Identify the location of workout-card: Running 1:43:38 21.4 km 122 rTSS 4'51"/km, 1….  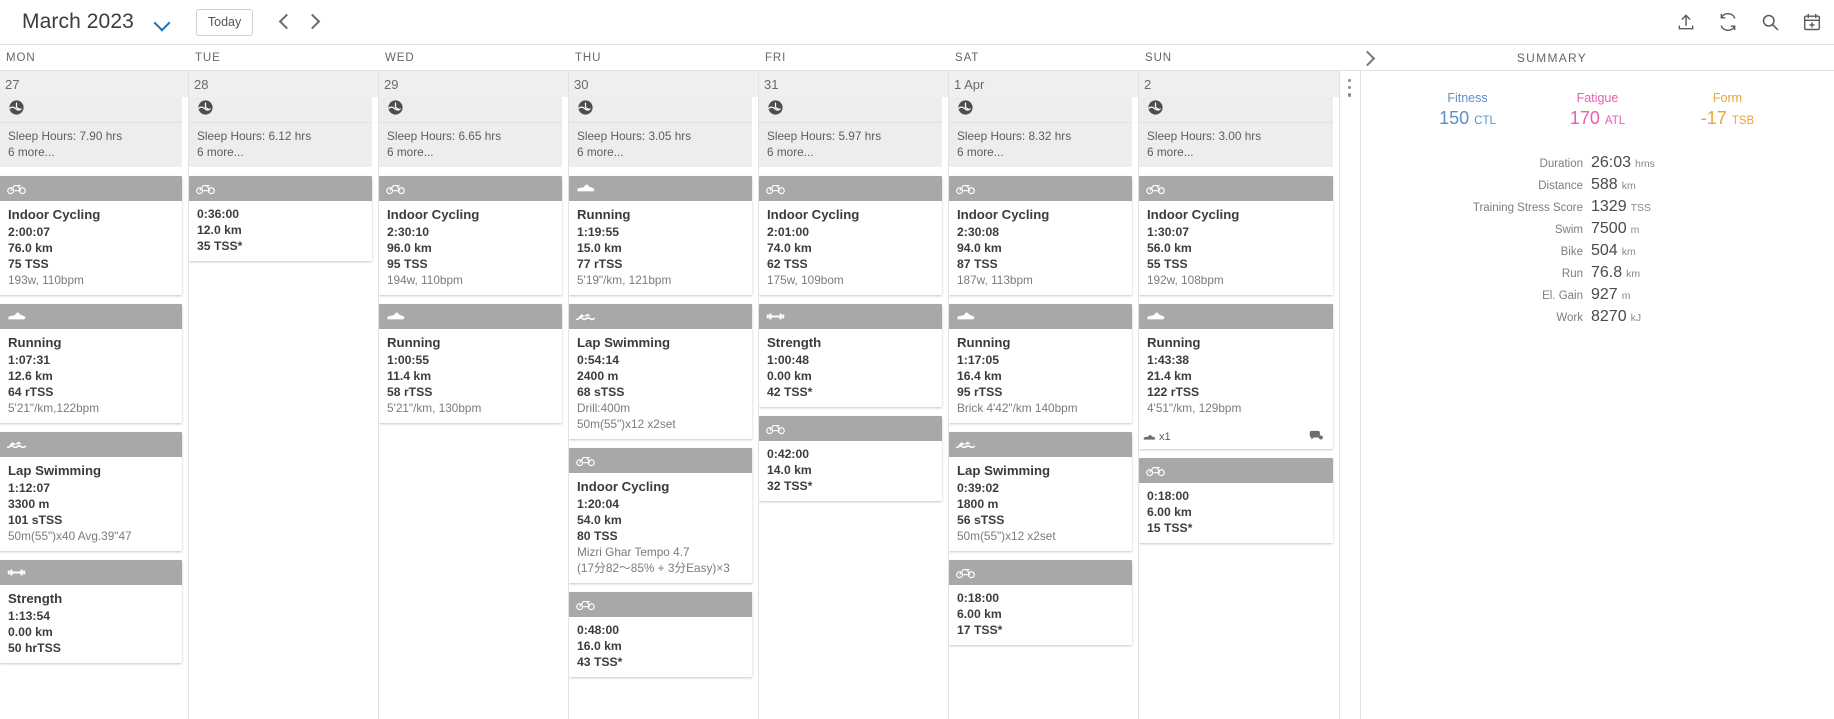
(1236, 376).